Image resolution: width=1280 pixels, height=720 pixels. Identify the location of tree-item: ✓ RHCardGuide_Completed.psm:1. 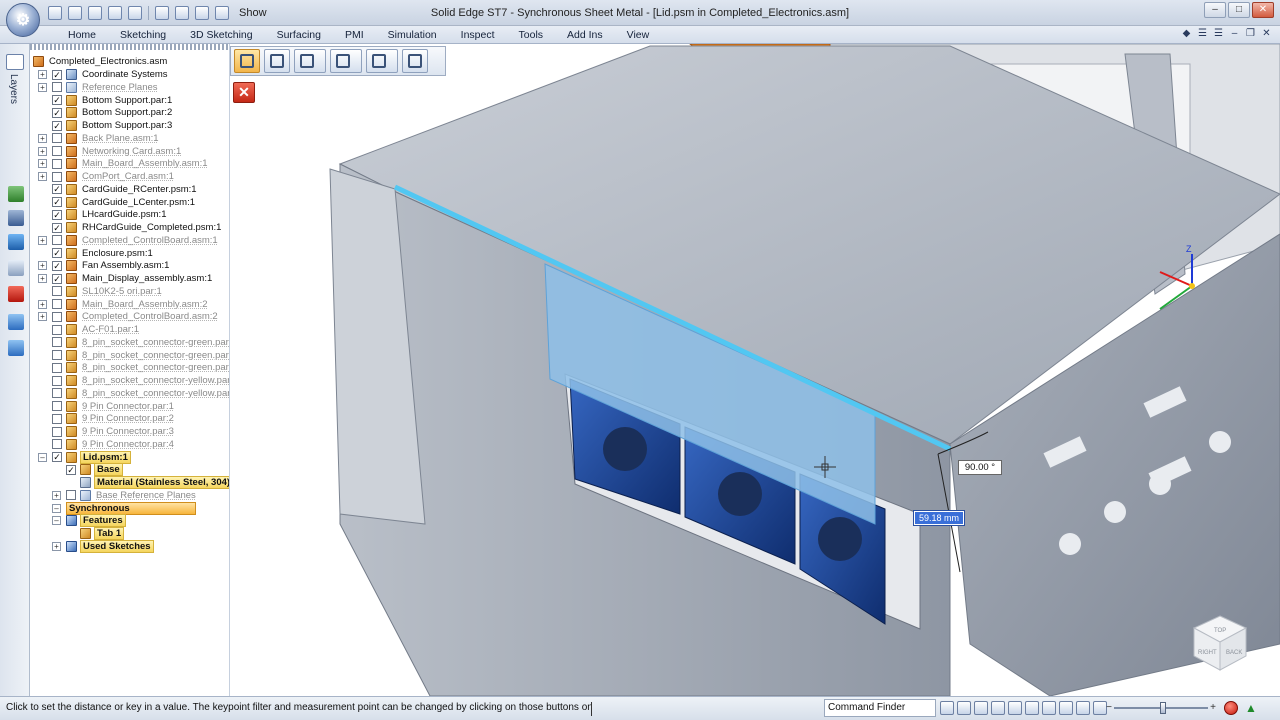
(130, 227).